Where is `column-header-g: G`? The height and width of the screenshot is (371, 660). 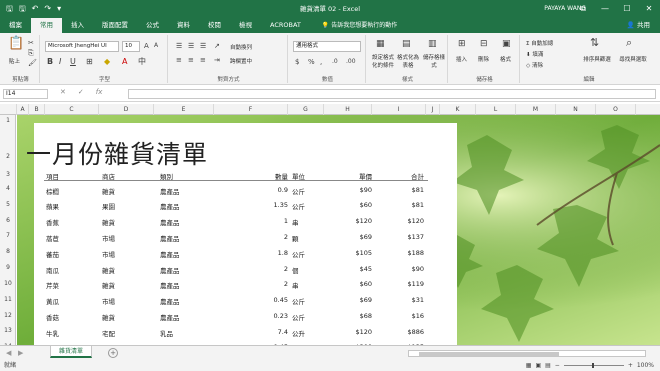
column-header-g: G is located at coordinates (306, 109).